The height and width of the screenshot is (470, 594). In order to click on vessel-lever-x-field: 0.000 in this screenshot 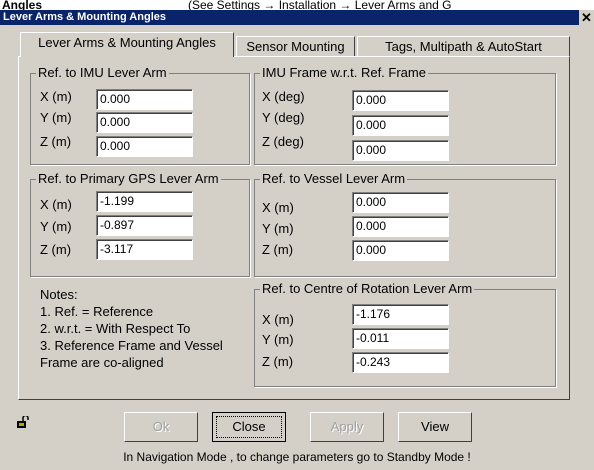, I will do `click(400, 202)`.